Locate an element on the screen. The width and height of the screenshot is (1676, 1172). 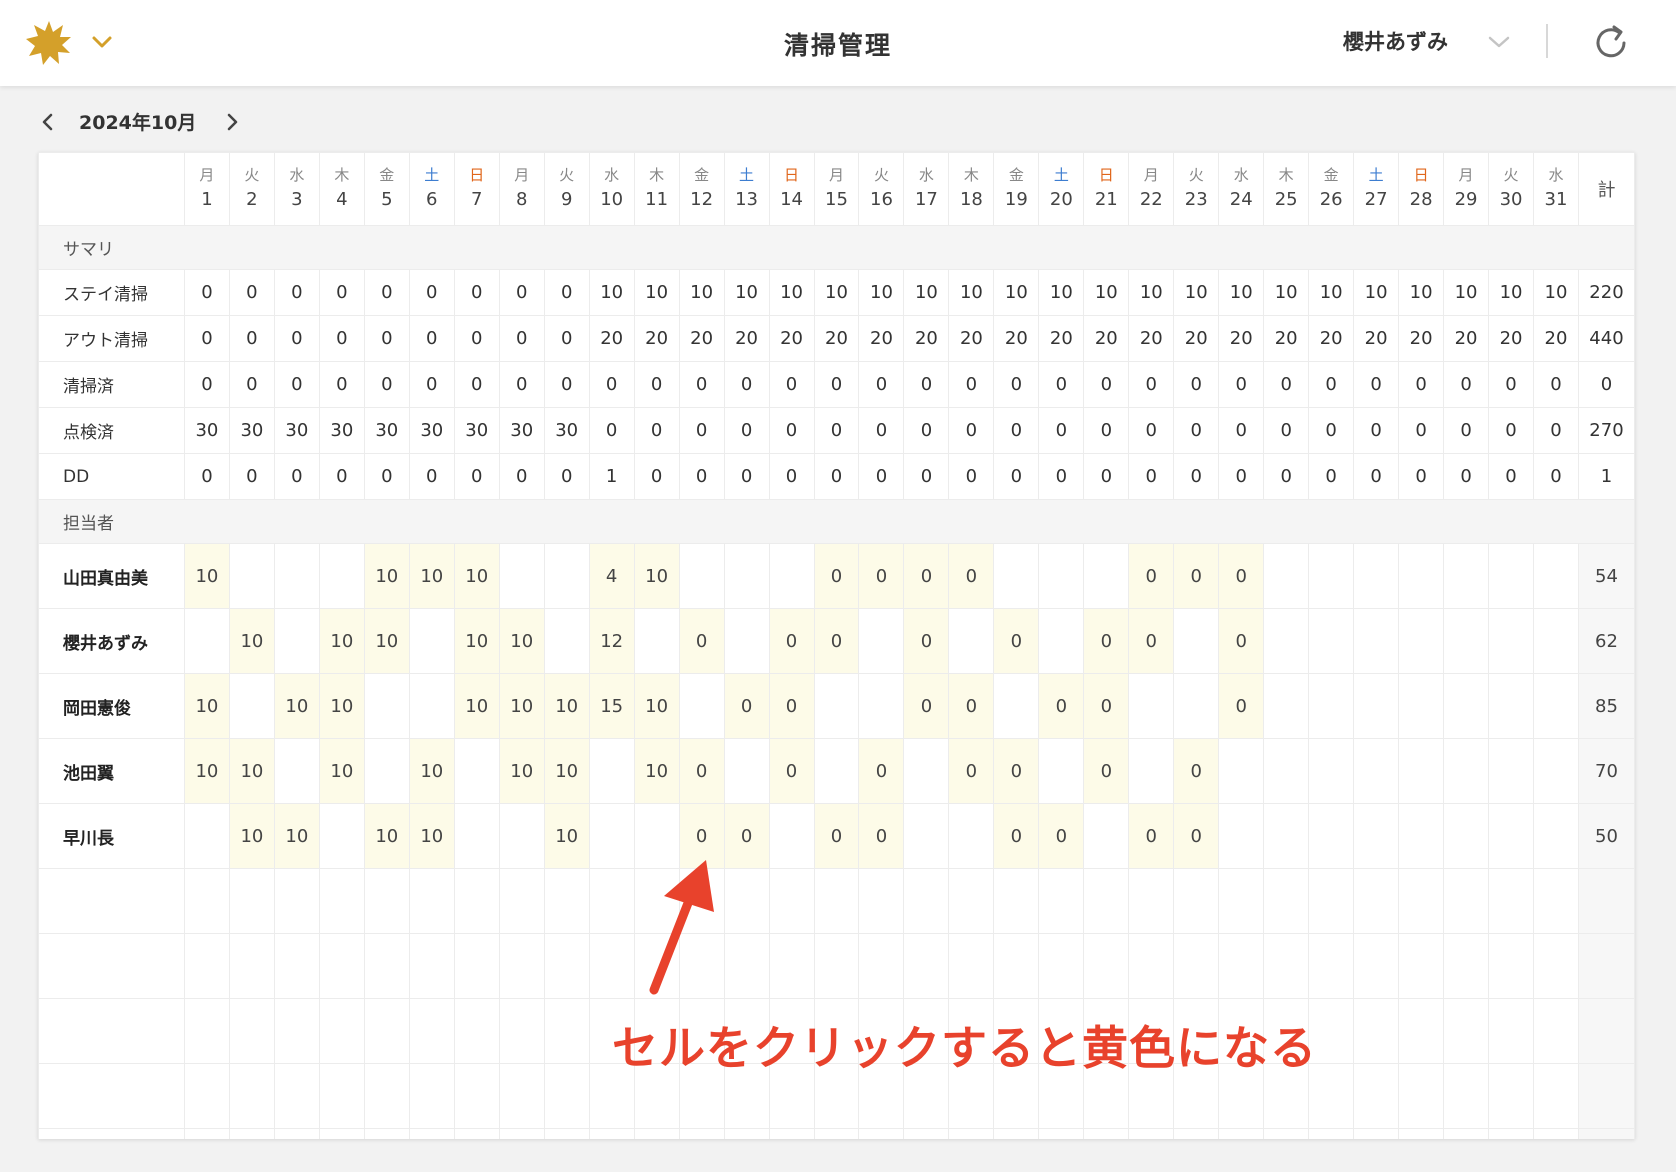
user-menu-chevron-icon is located at coordinates (1499, 42).